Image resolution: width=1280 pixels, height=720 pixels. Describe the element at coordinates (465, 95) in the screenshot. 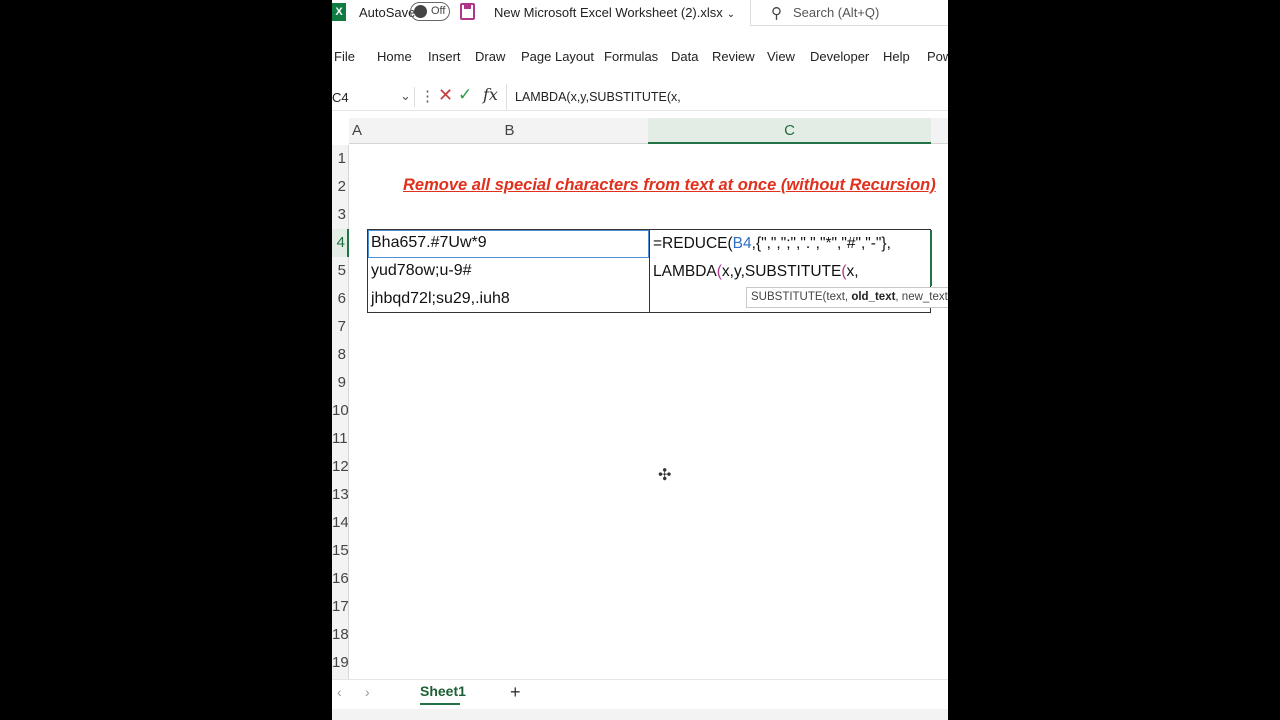

I see `enter-check-icon: ✓` at that location.